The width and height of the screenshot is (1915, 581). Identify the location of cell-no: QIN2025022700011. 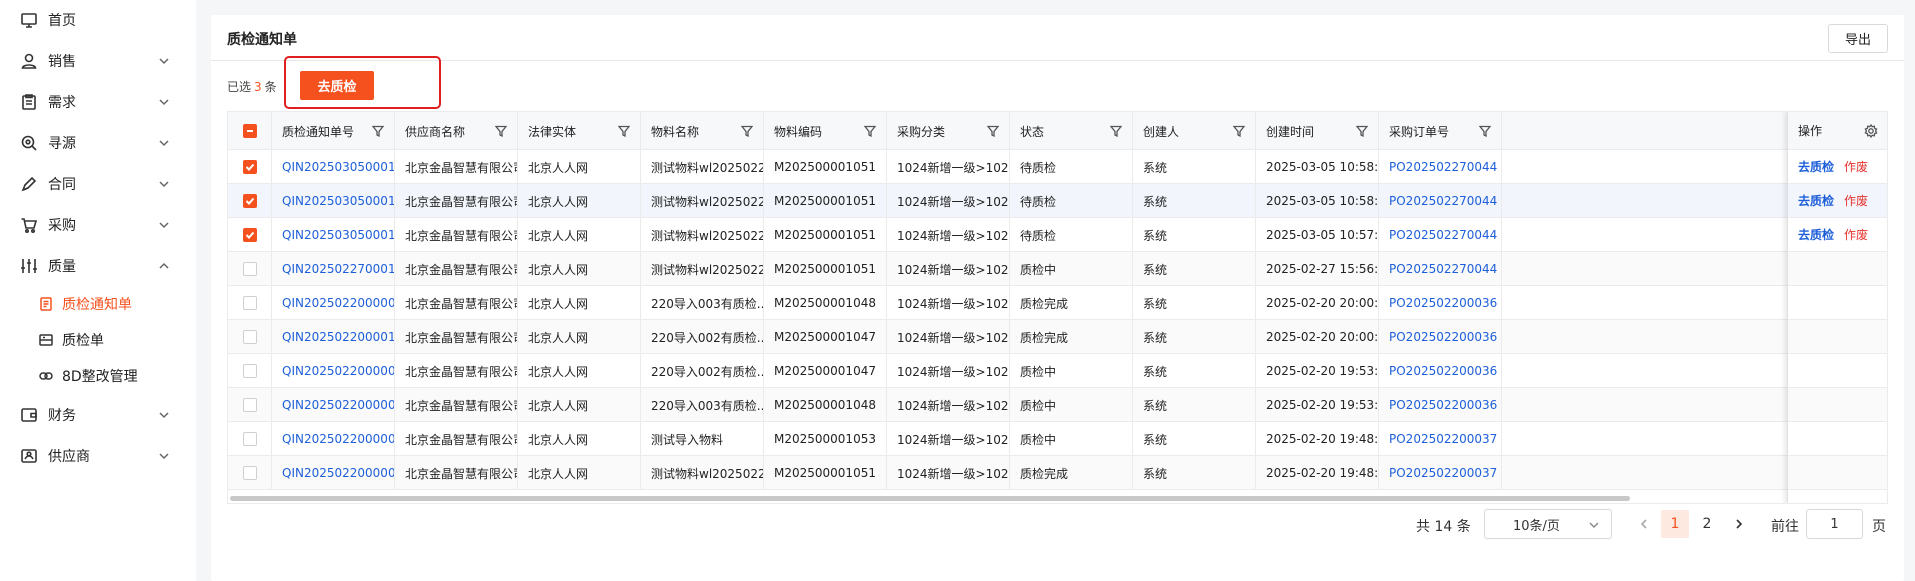
(333, 269).